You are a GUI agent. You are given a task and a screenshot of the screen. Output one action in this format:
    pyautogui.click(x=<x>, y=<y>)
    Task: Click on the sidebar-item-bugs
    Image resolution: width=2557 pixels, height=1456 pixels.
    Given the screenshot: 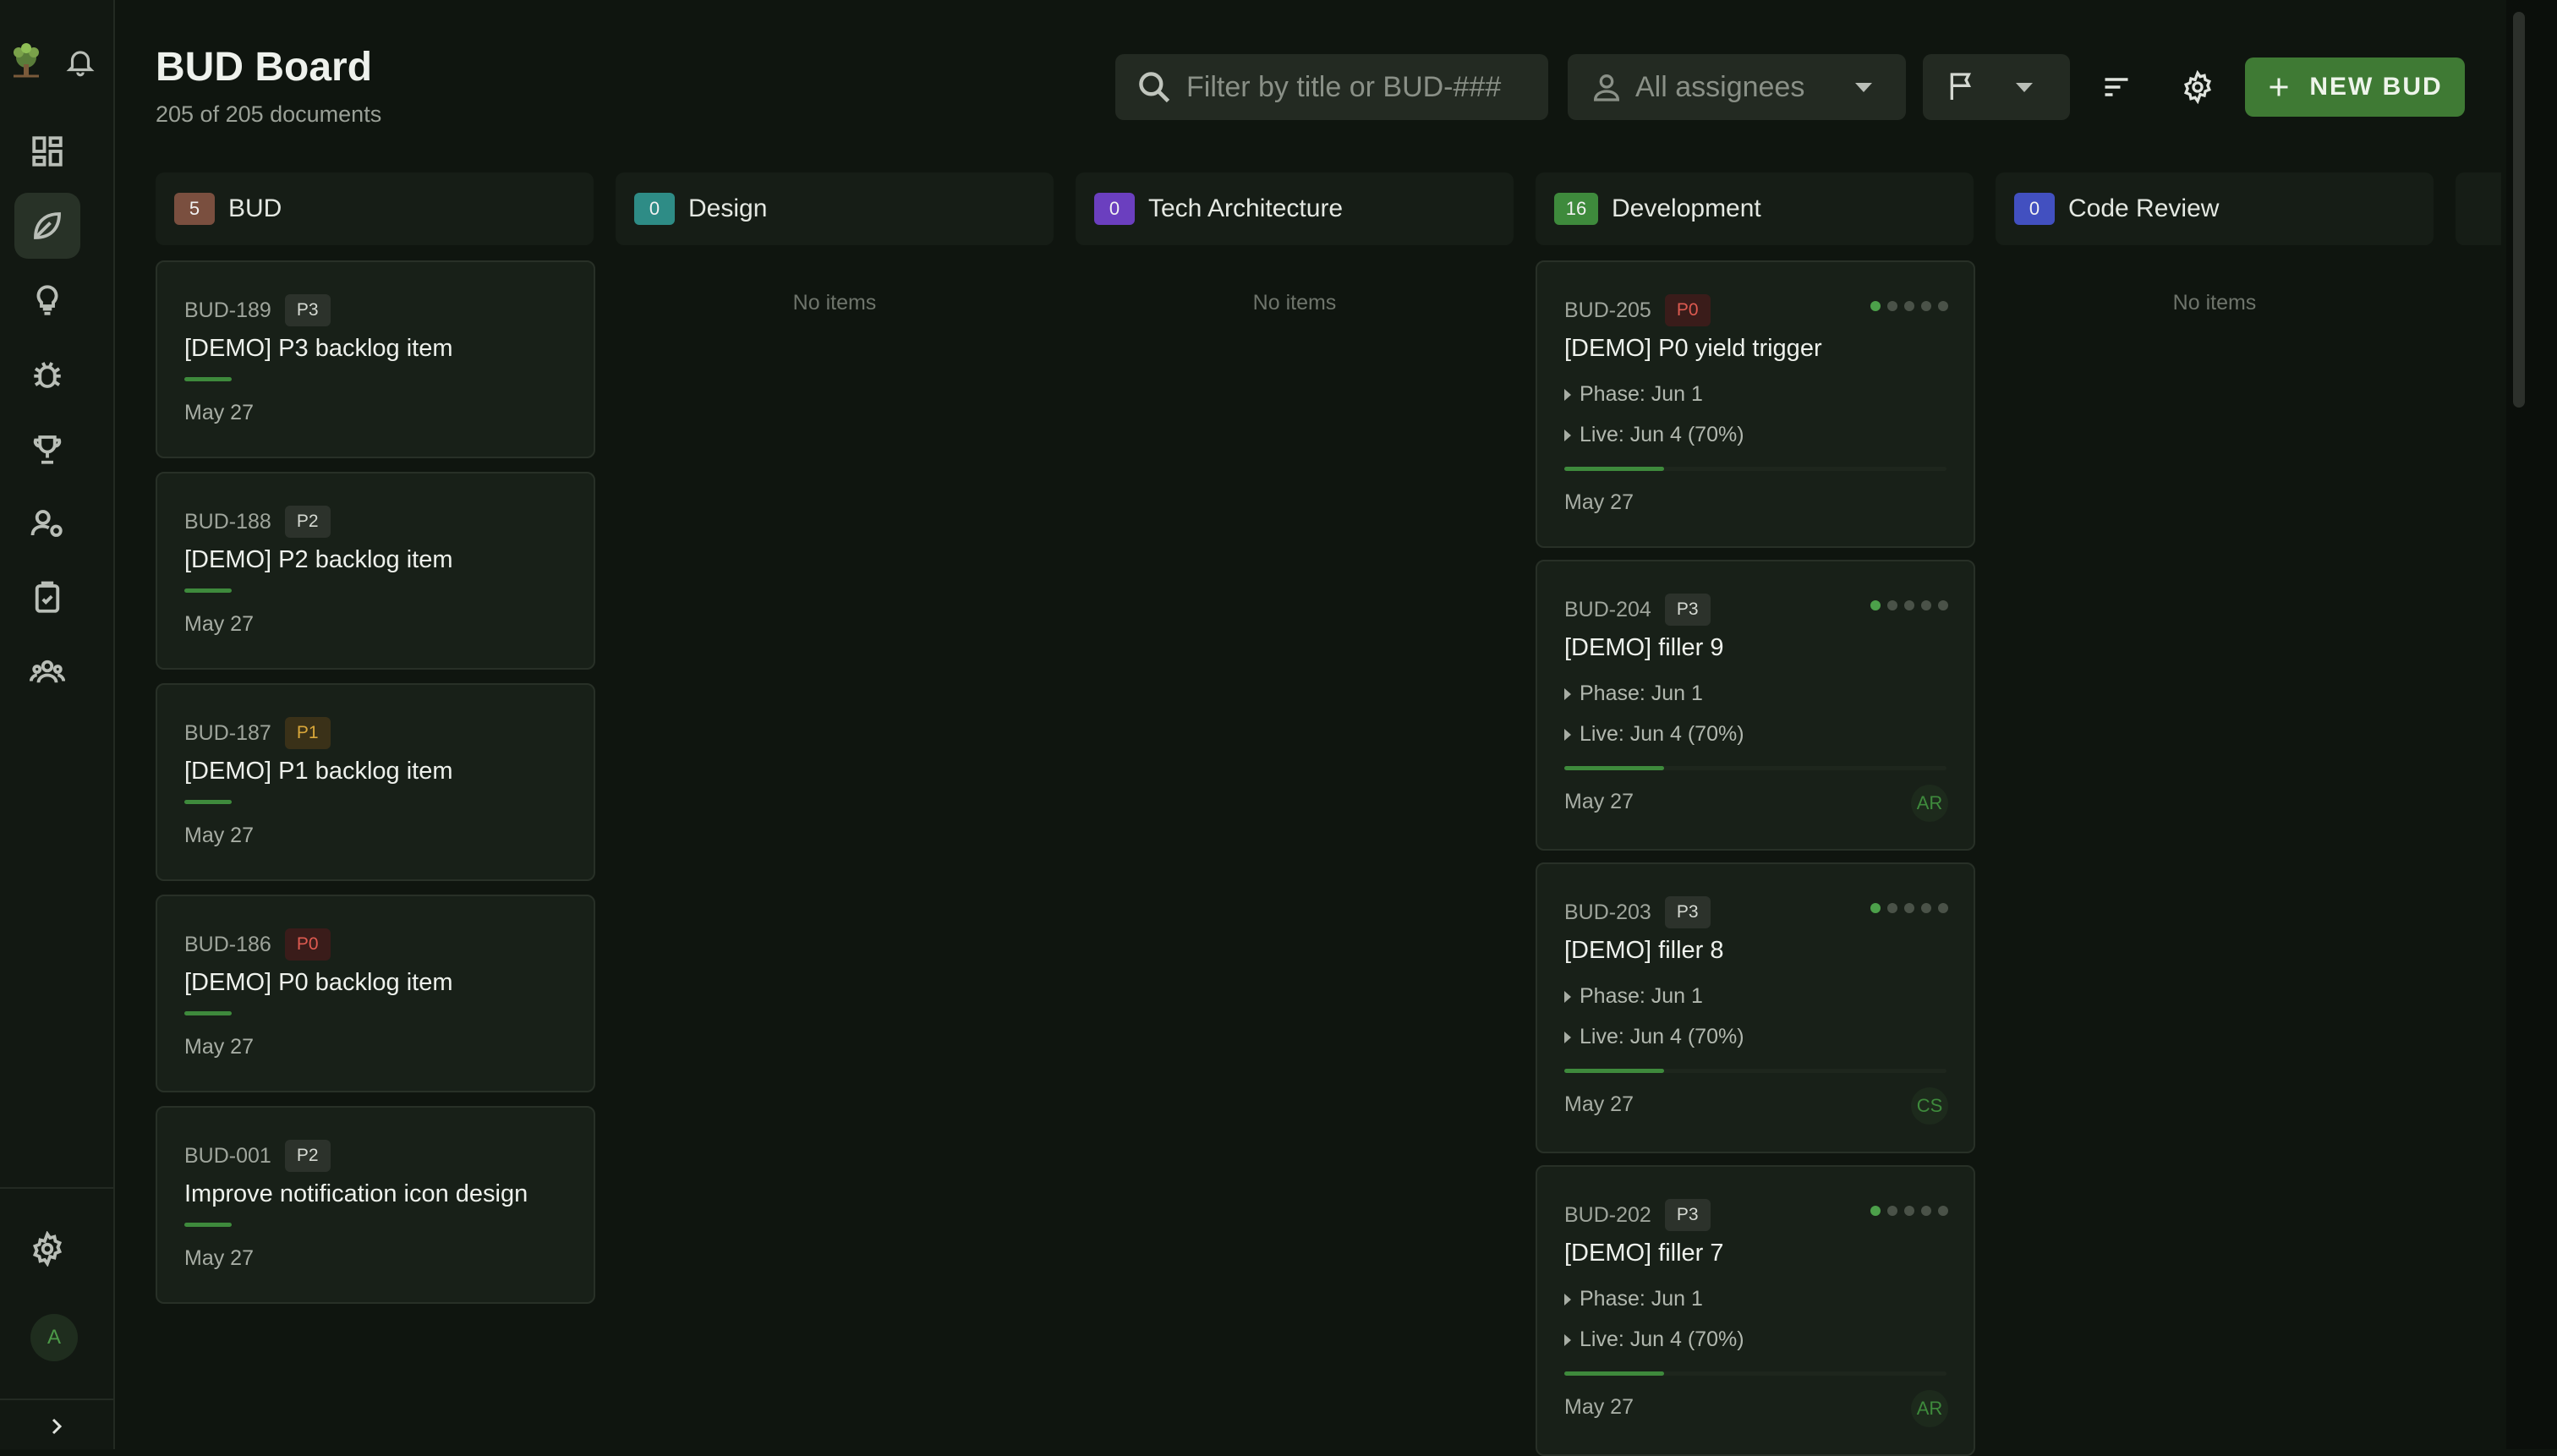 What is the action you would take?
    pyautogui.click(x=47, y=375)
    